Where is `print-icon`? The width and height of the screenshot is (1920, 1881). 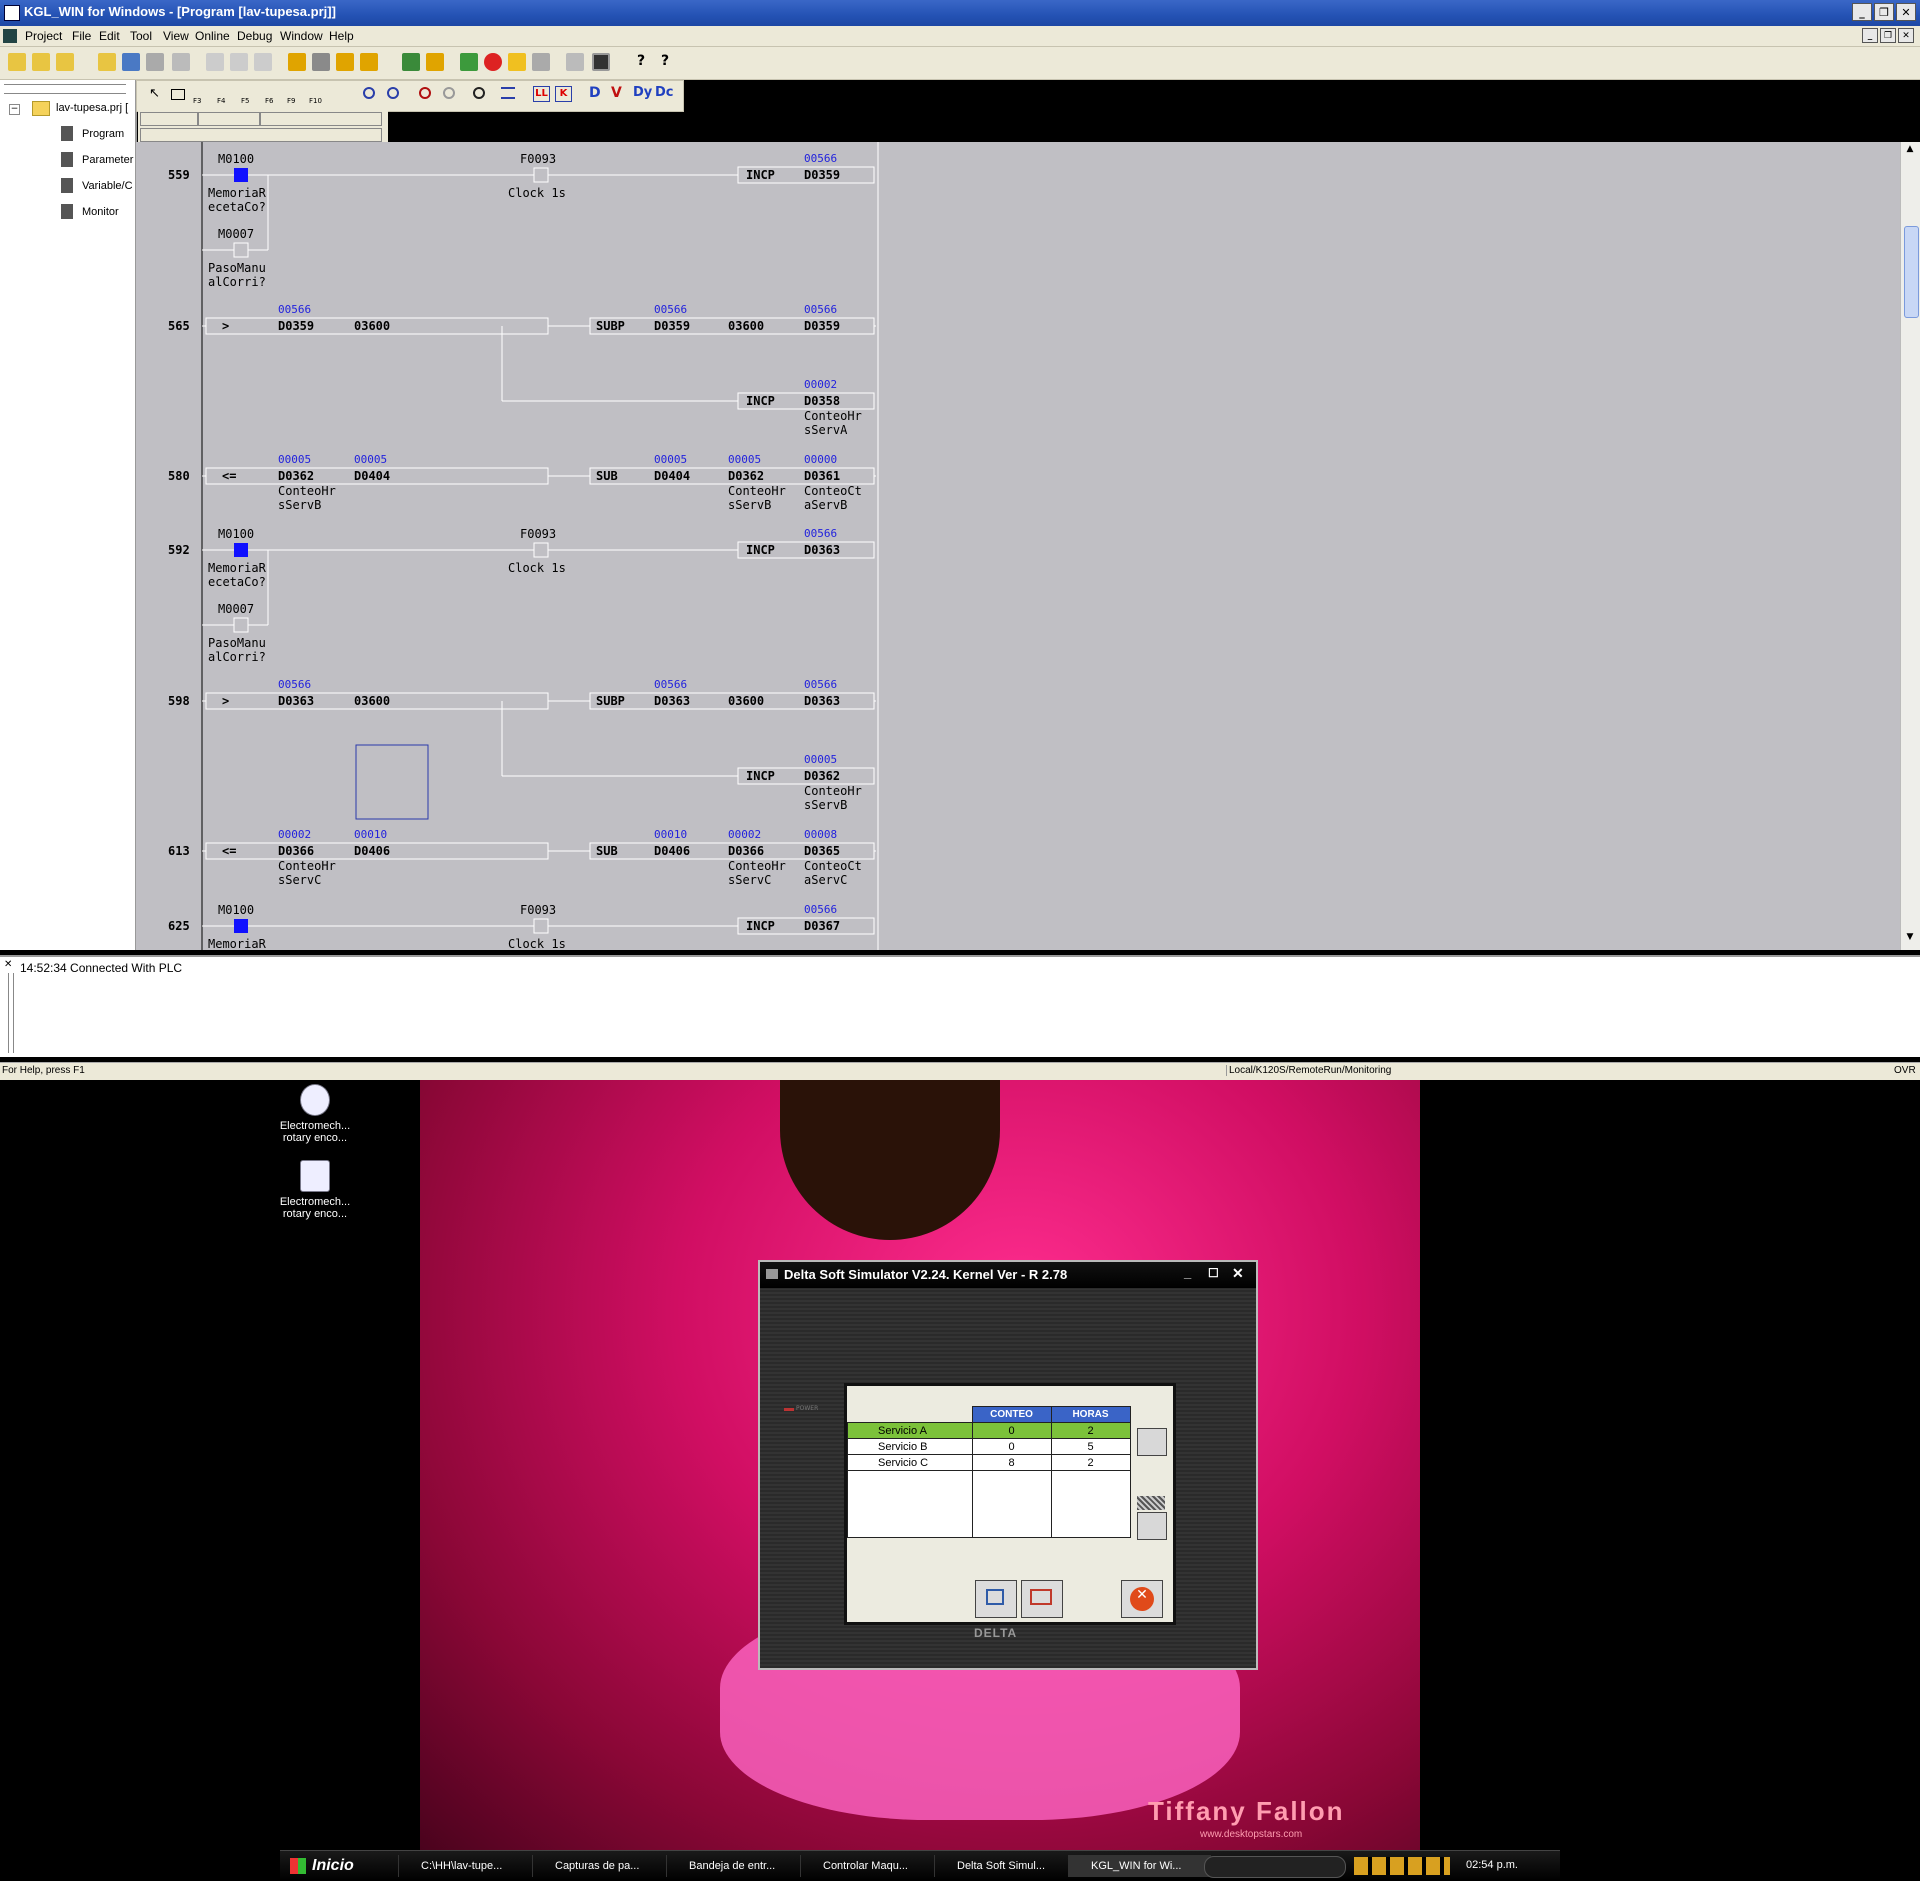 print-icon is located at coordinates (181, 62).